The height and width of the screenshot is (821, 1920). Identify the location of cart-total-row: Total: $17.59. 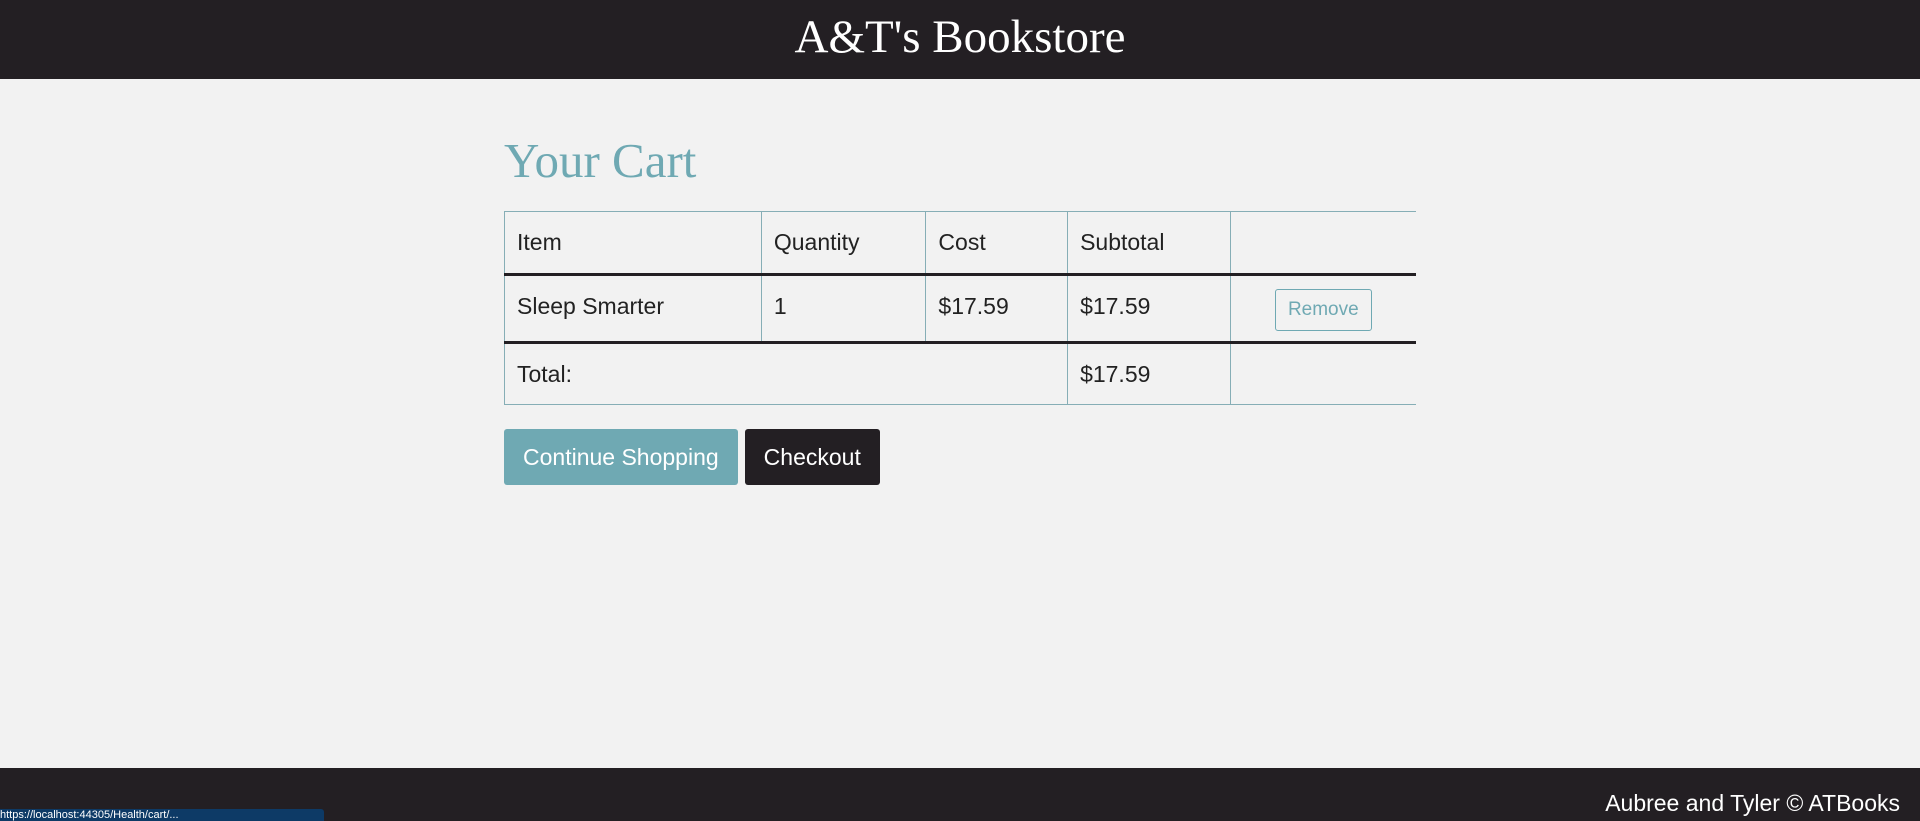
(959, 373).